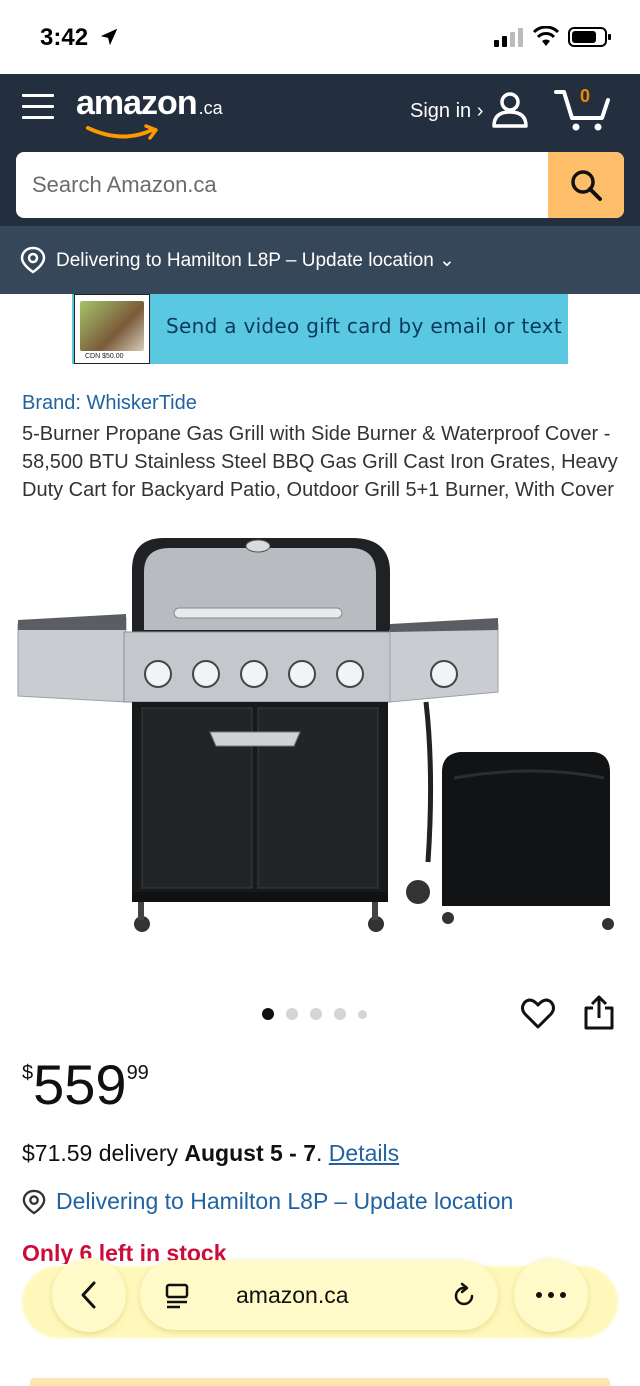 The height and width of the screenshot is (1386, 640). I want to click on search-icon, so click(586, 185).